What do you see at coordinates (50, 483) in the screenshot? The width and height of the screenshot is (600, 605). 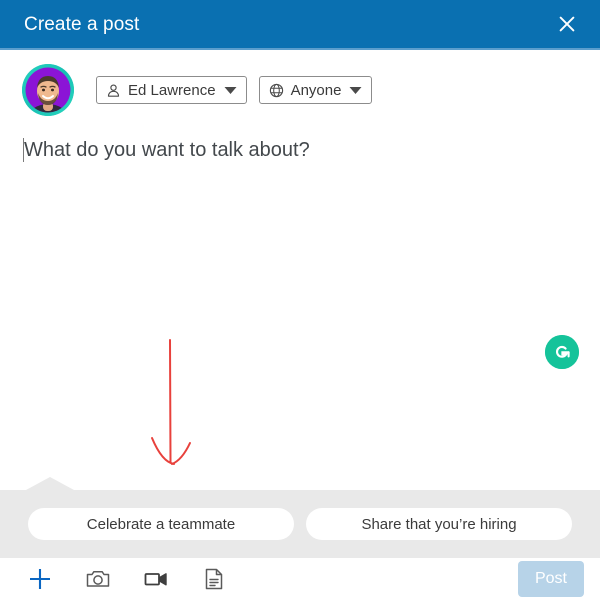 I see `footer-caret-icon` at bounding box center [50, 483].